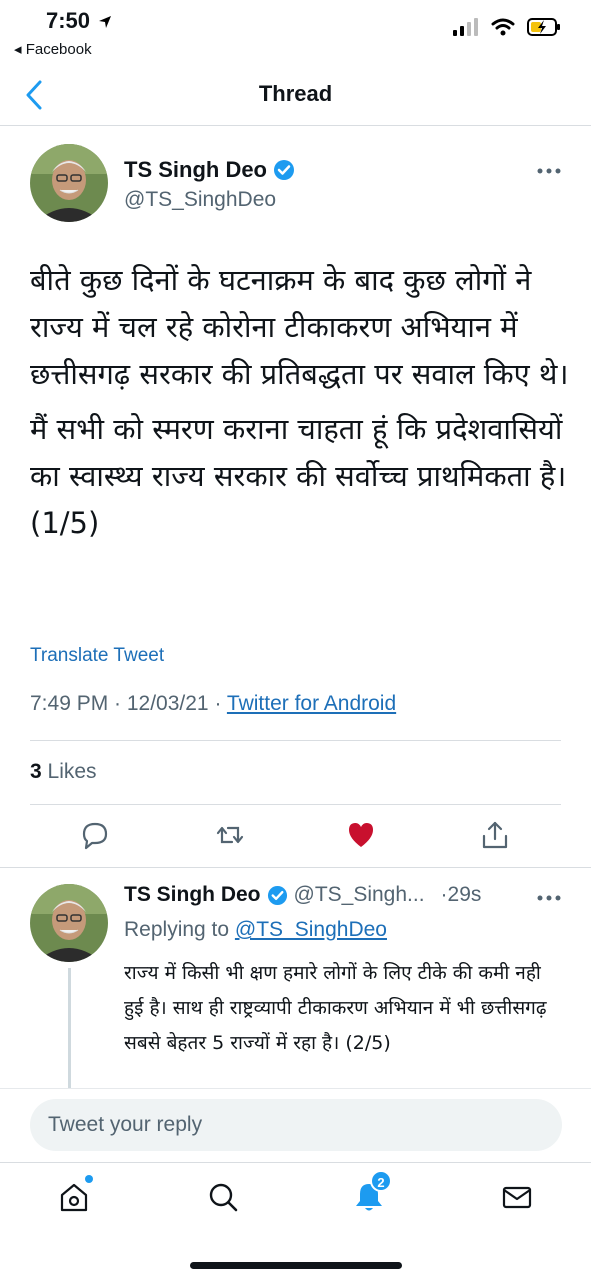  Describe the element at coordinates (53, 49) in the screenshot. I see `back-to-app-link: ◂ Facebook` at that location.